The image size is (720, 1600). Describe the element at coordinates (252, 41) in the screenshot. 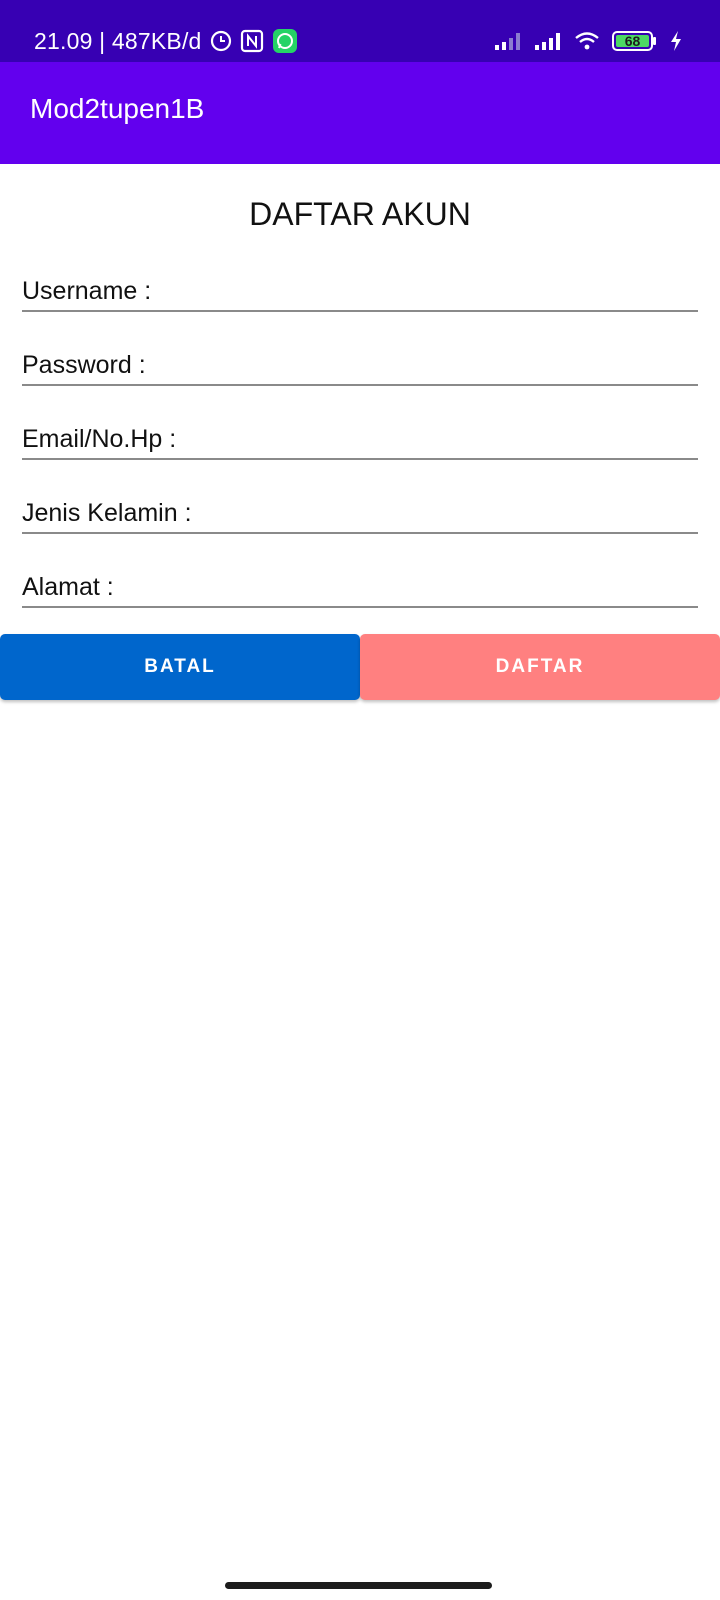

I see `nfc-icon` at that location.